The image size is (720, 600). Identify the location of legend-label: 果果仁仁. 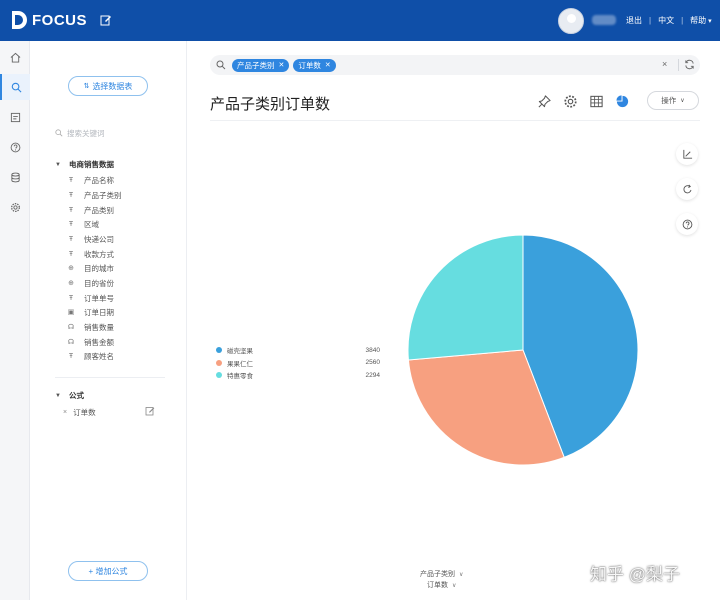
(240, 364).